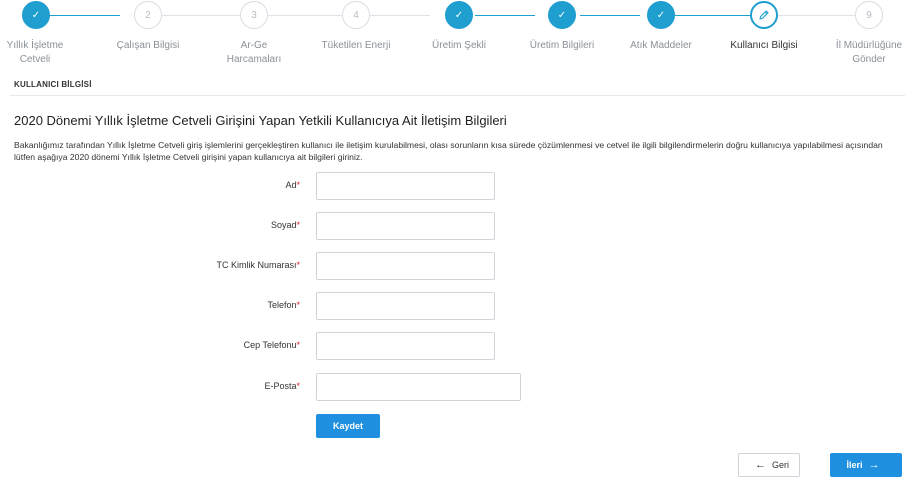 This screenshot has height=477, width=905. Describe the element at coordinates (405, 226) in the screenshot. I see `soyad-input` at that location.